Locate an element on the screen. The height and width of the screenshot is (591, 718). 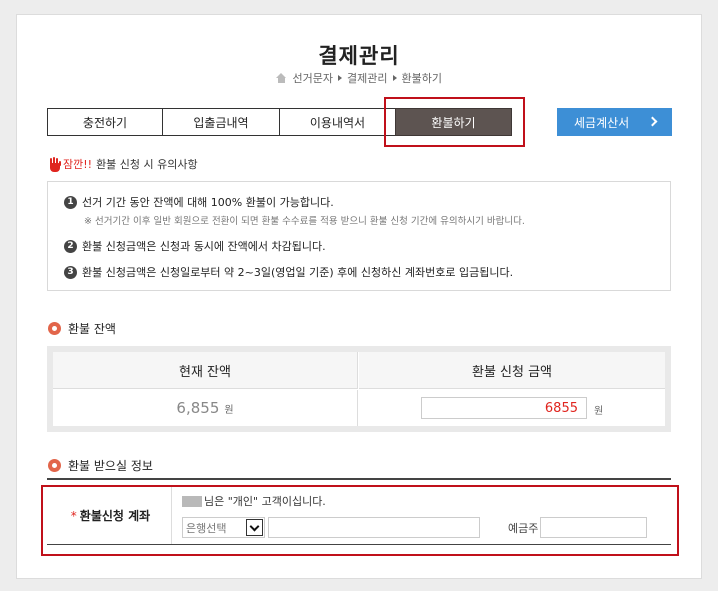
tab-usage: 이용내역서 is located at coordinates (337, 122).